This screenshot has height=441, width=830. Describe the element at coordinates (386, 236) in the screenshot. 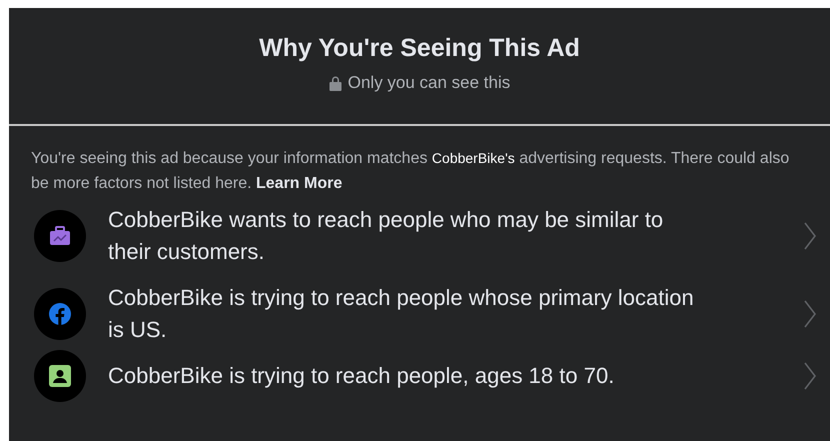

I see `reason-text: CobberBike wants to reach people who may be similar to their customers.` at that location.